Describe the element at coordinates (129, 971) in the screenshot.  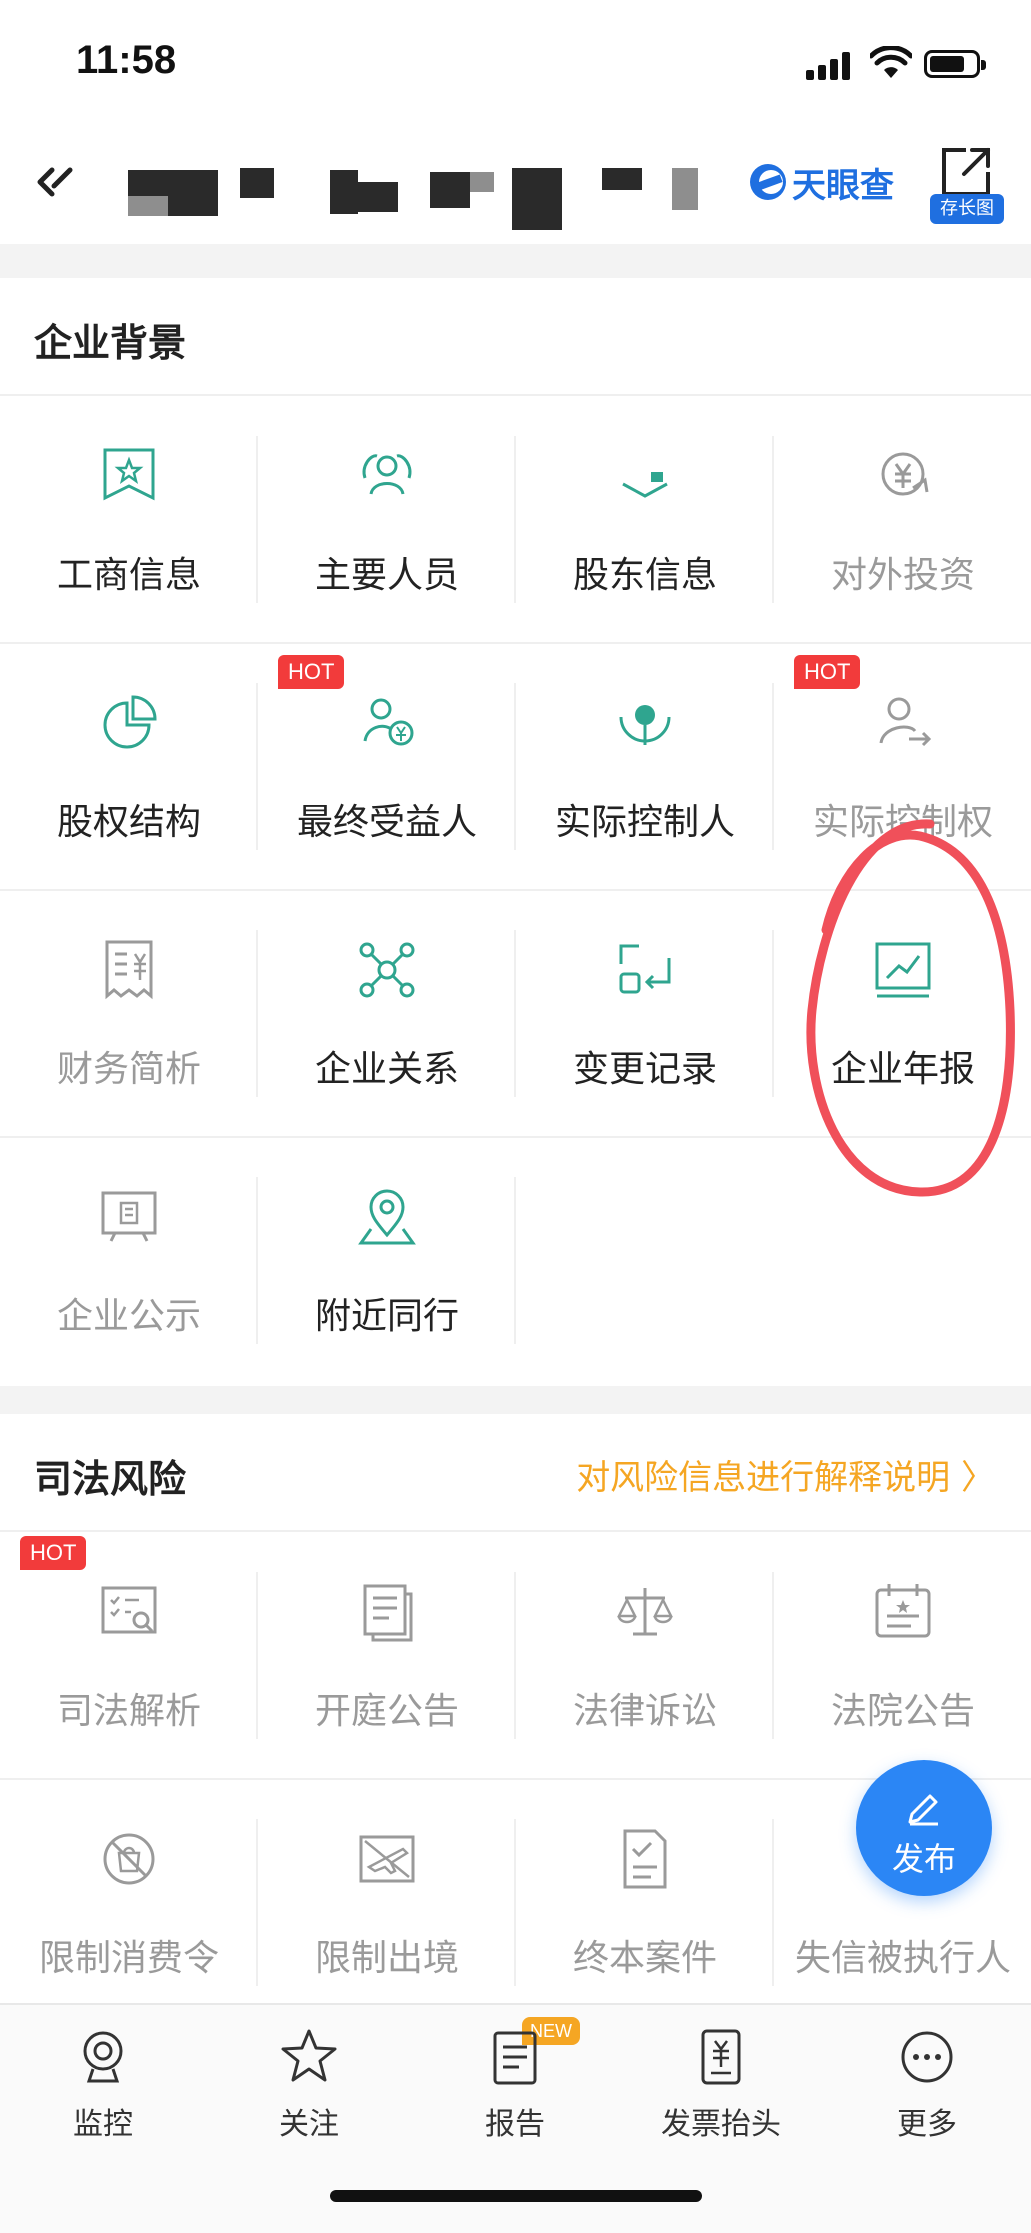
I see `finance-receipt-icon` at that location.